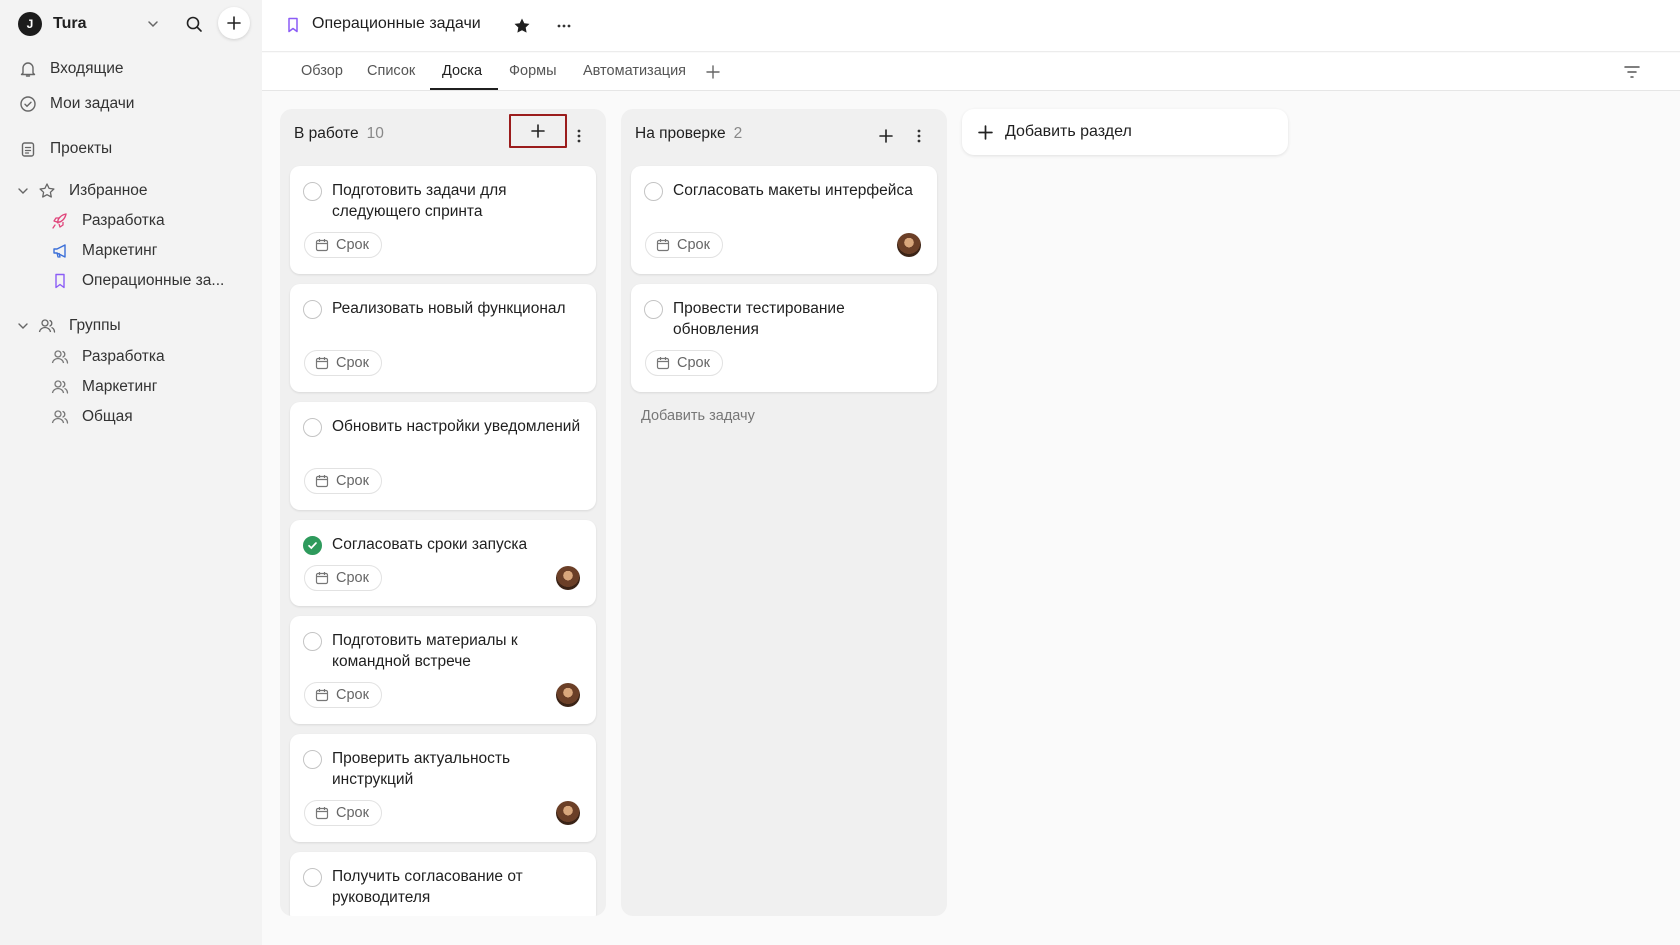 The width and height of the screenshot is (1680, 945). What do you see at coordinates (427, 887) in the screenshot?
I see `task-title: Получить согласование от руководителя` at bounding box center [427, 887].